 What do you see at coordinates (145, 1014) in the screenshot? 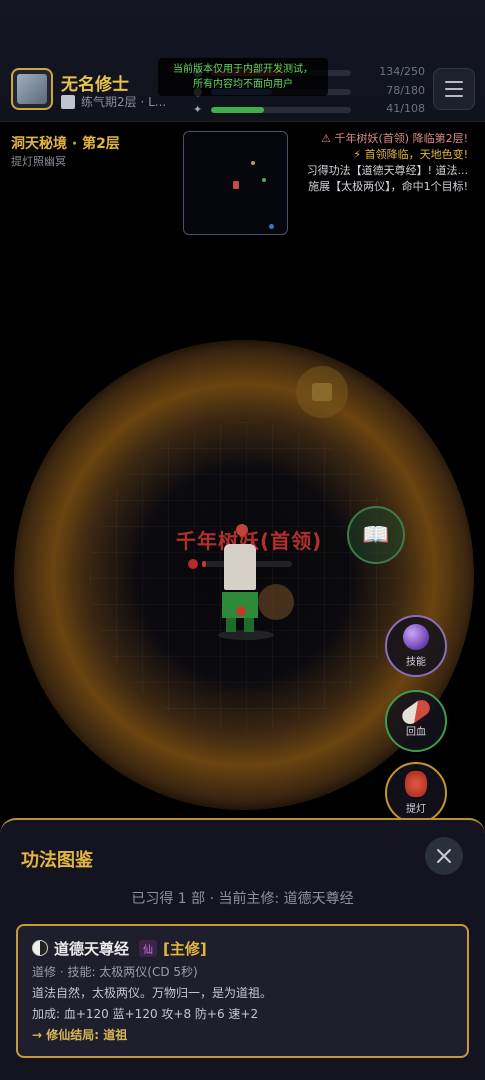
I see `technique-bonus: 加成: 血+120 蓝+120 攻+8 防+6 速+2` at bounding box center [145, 1014].